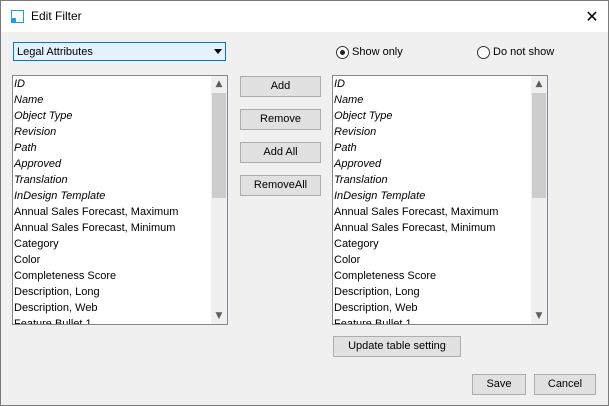 The width and height of the screenshot is (609, 406). Describe the element at coordinates (565, 384) in the screenshot. I see `cancel-button: Cancel` at that location.